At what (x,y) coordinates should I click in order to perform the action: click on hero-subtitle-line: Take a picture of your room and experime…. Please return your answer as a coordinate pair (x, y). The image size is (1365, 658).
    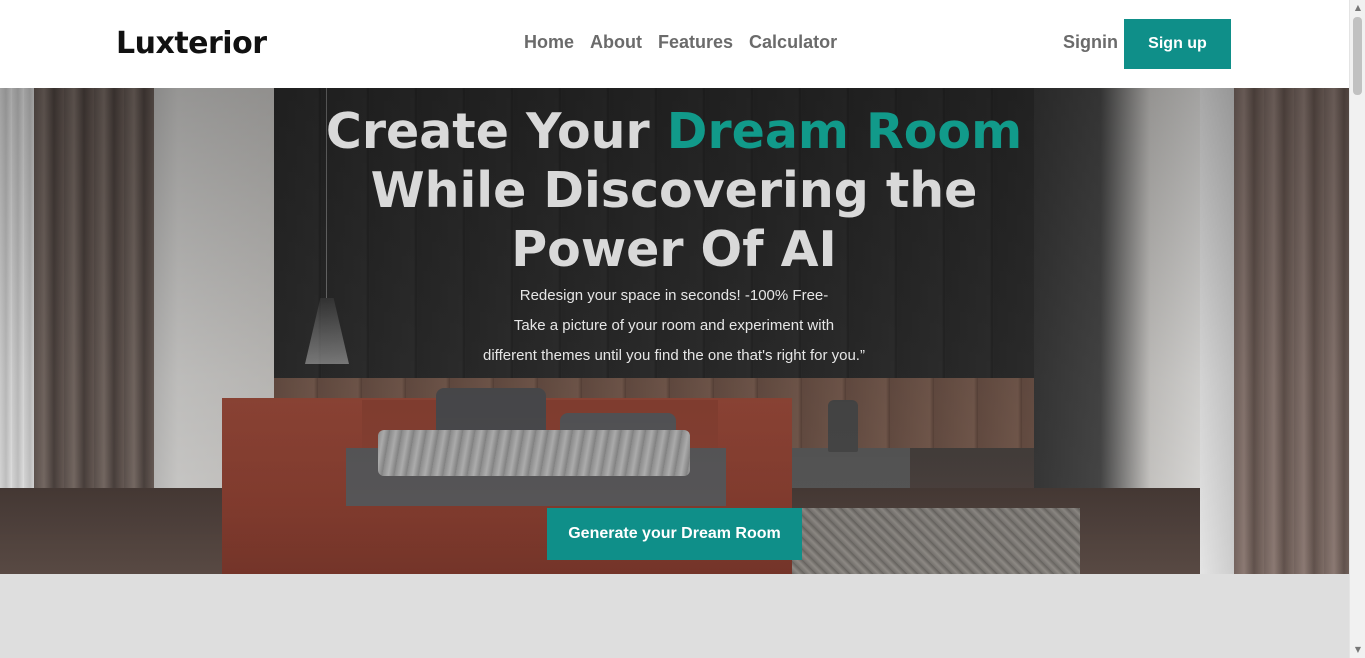
    Looking at the image, I should click on (674, 325).